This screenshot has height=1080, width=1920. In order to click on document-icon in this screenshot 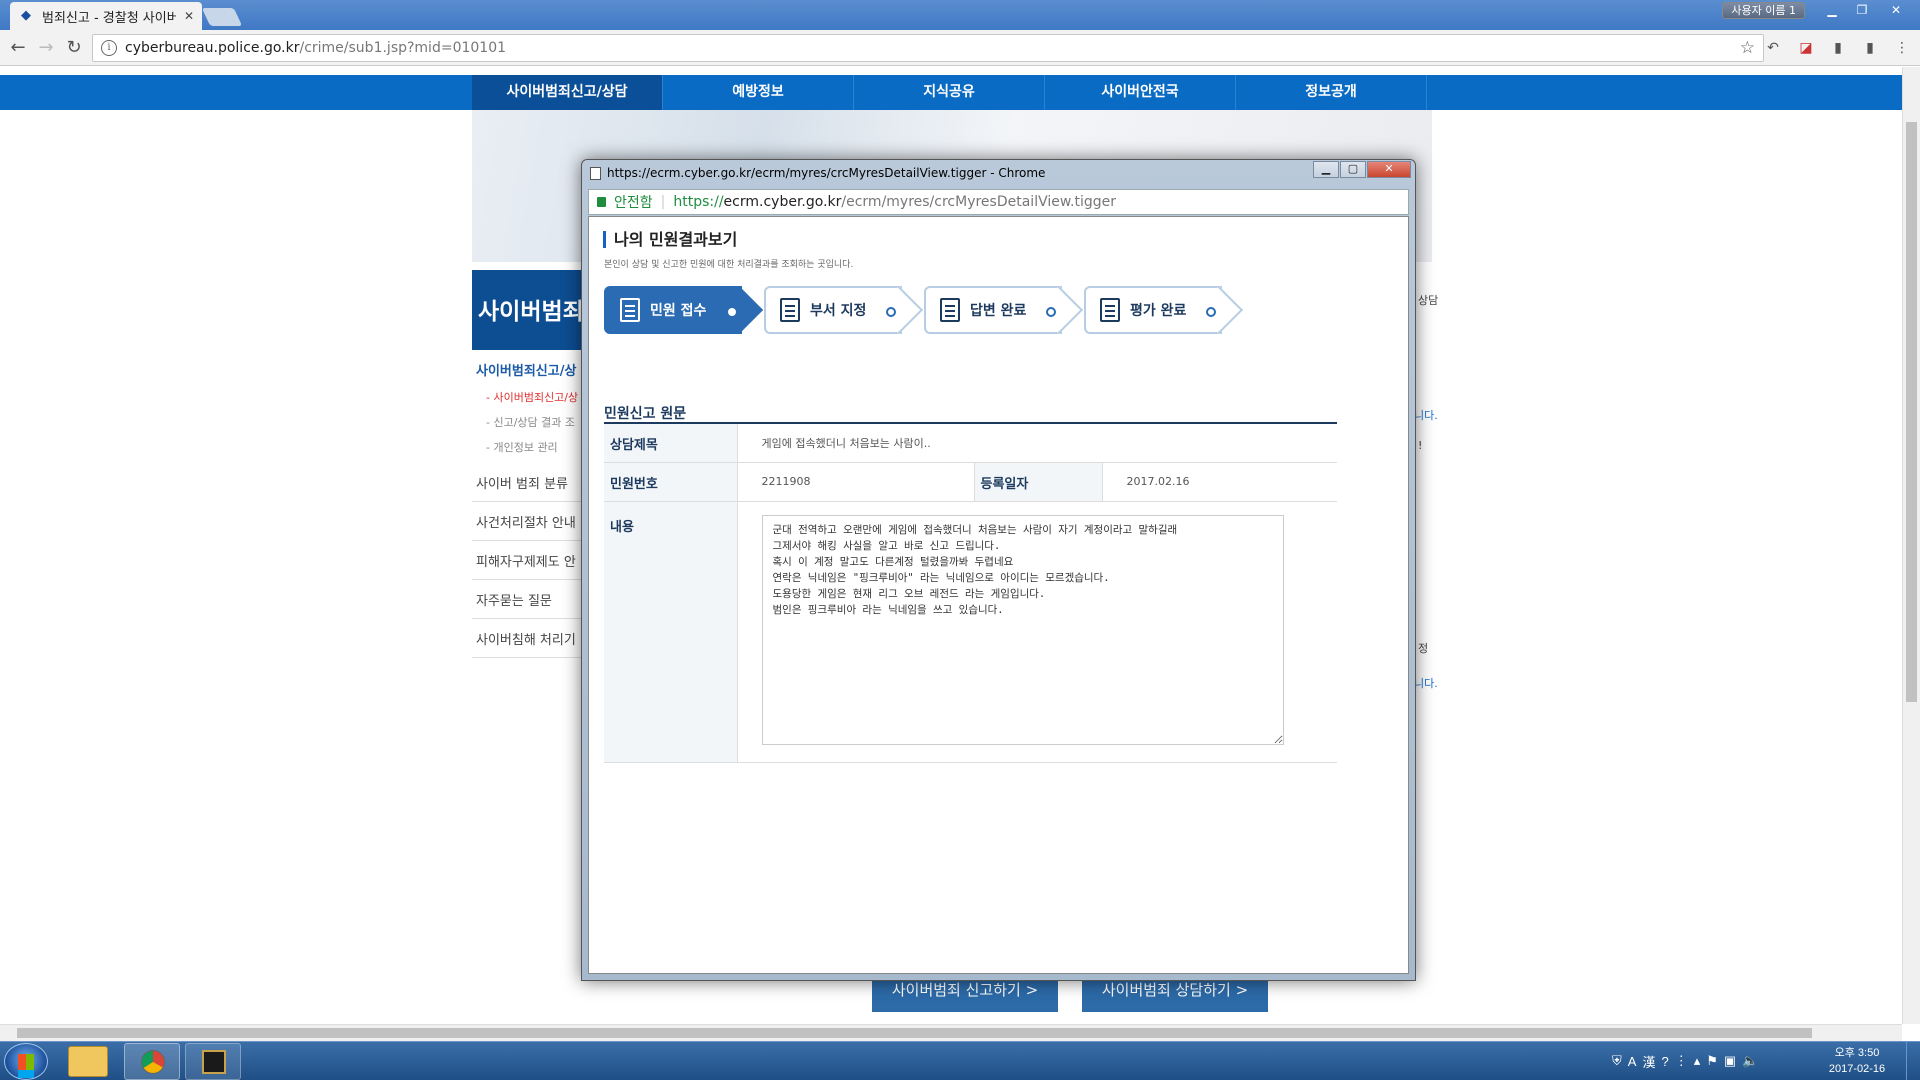, I will do `click(630, 310)`.